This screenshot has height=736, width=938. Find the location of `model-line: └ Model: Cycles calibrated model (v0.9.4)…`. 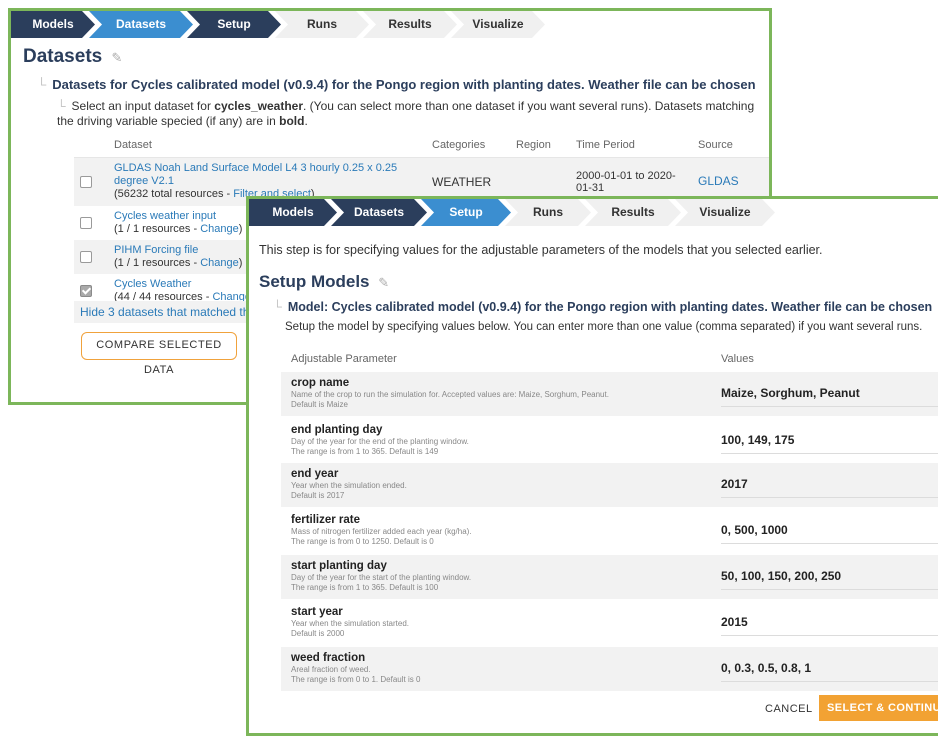

model-line: └ Model: Cycles calibrated model (v0.9.4)… is located at coordinates (602, 307).